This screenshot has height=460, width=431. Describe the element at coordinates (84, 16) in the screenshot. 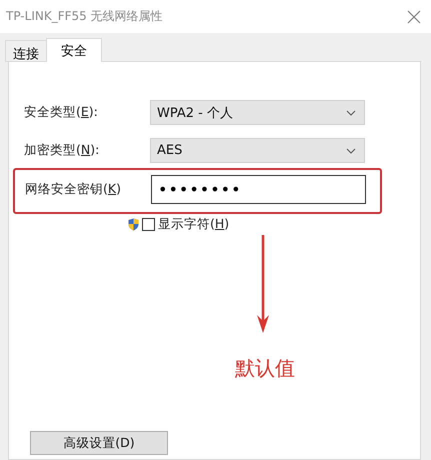

I see `window-title: TP-LINK_FF55 无线网络属性` at that location.